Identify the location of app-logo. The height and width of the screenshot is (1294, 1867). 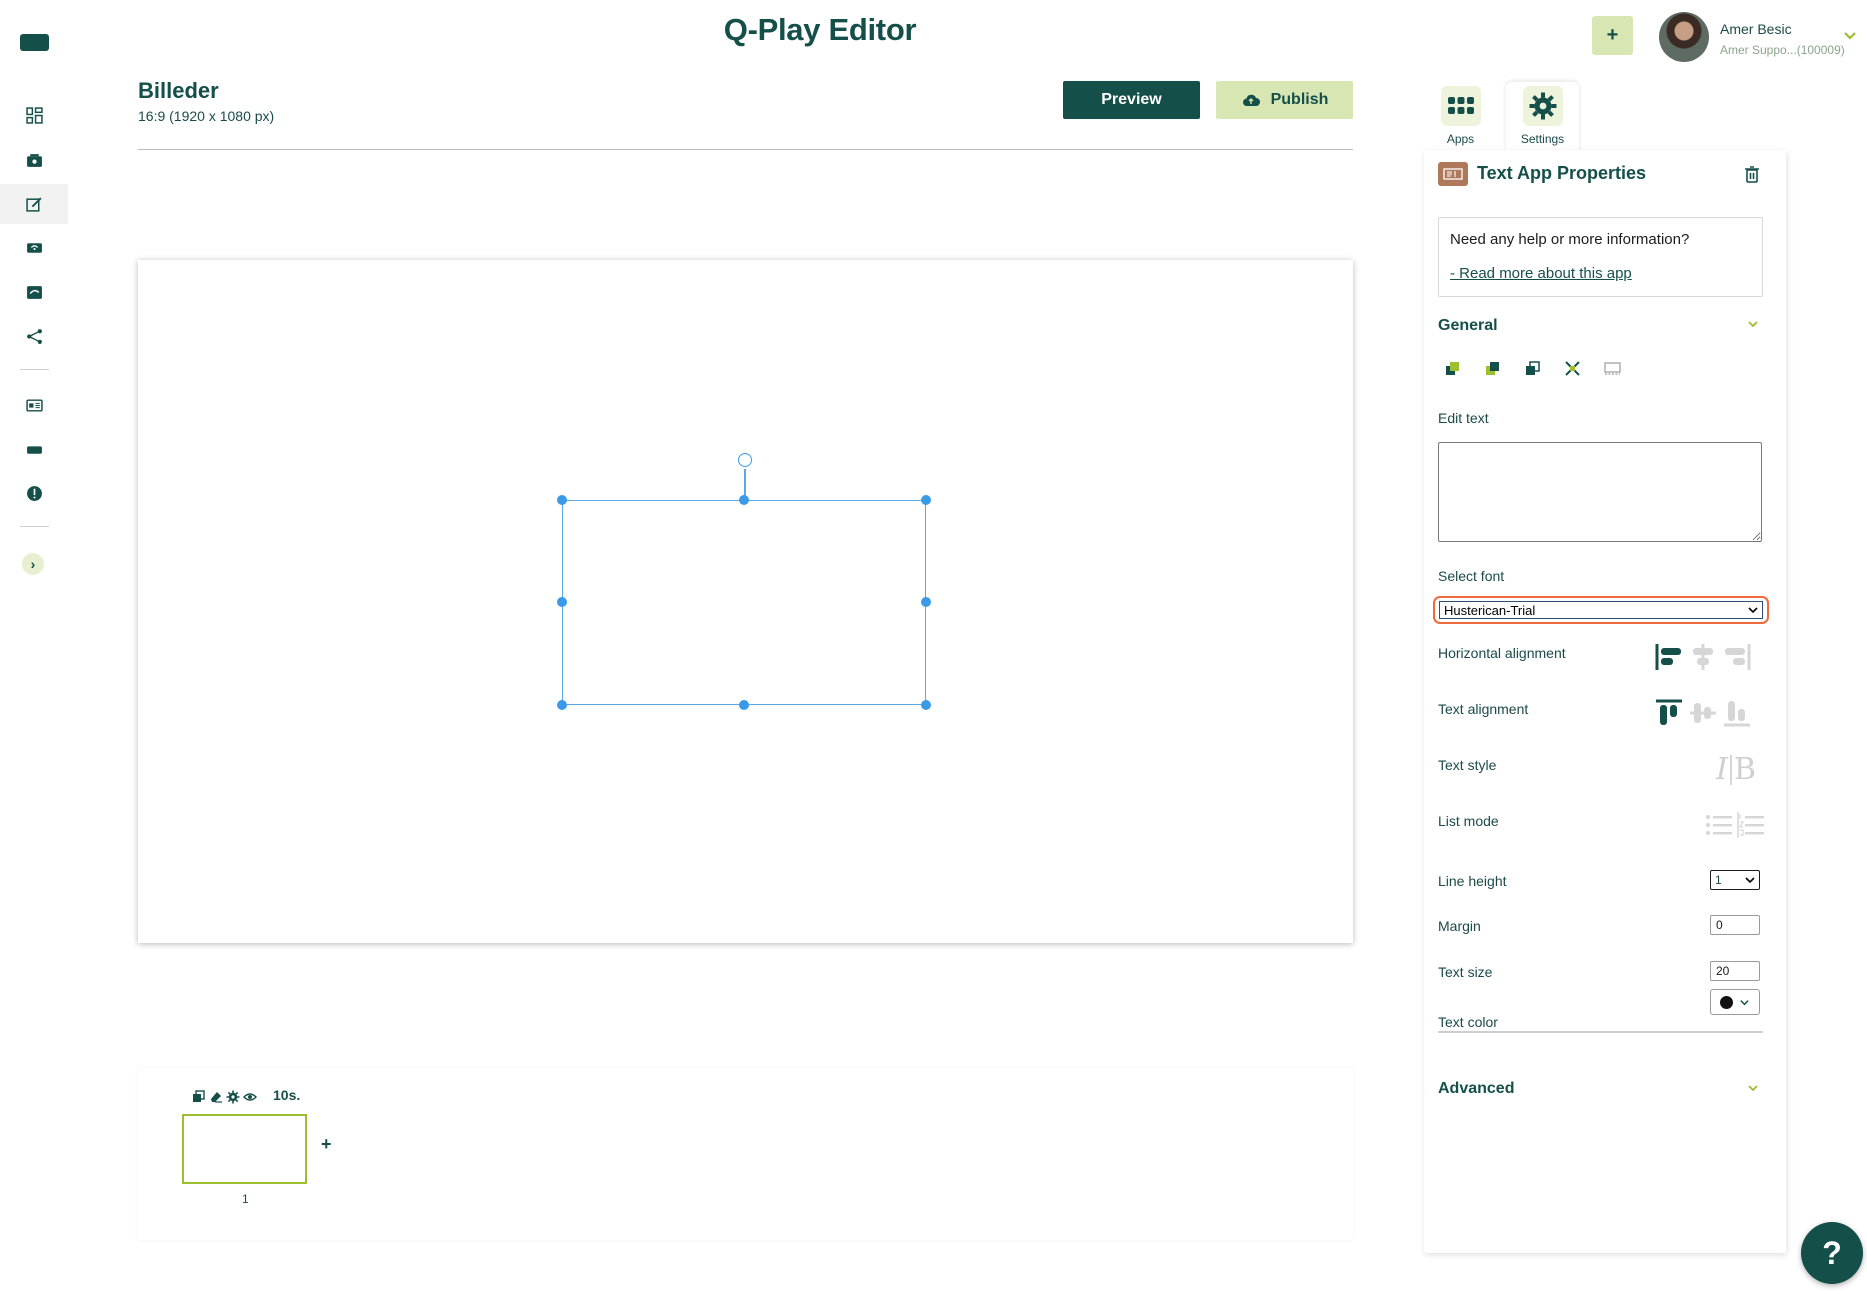
(34, 42).